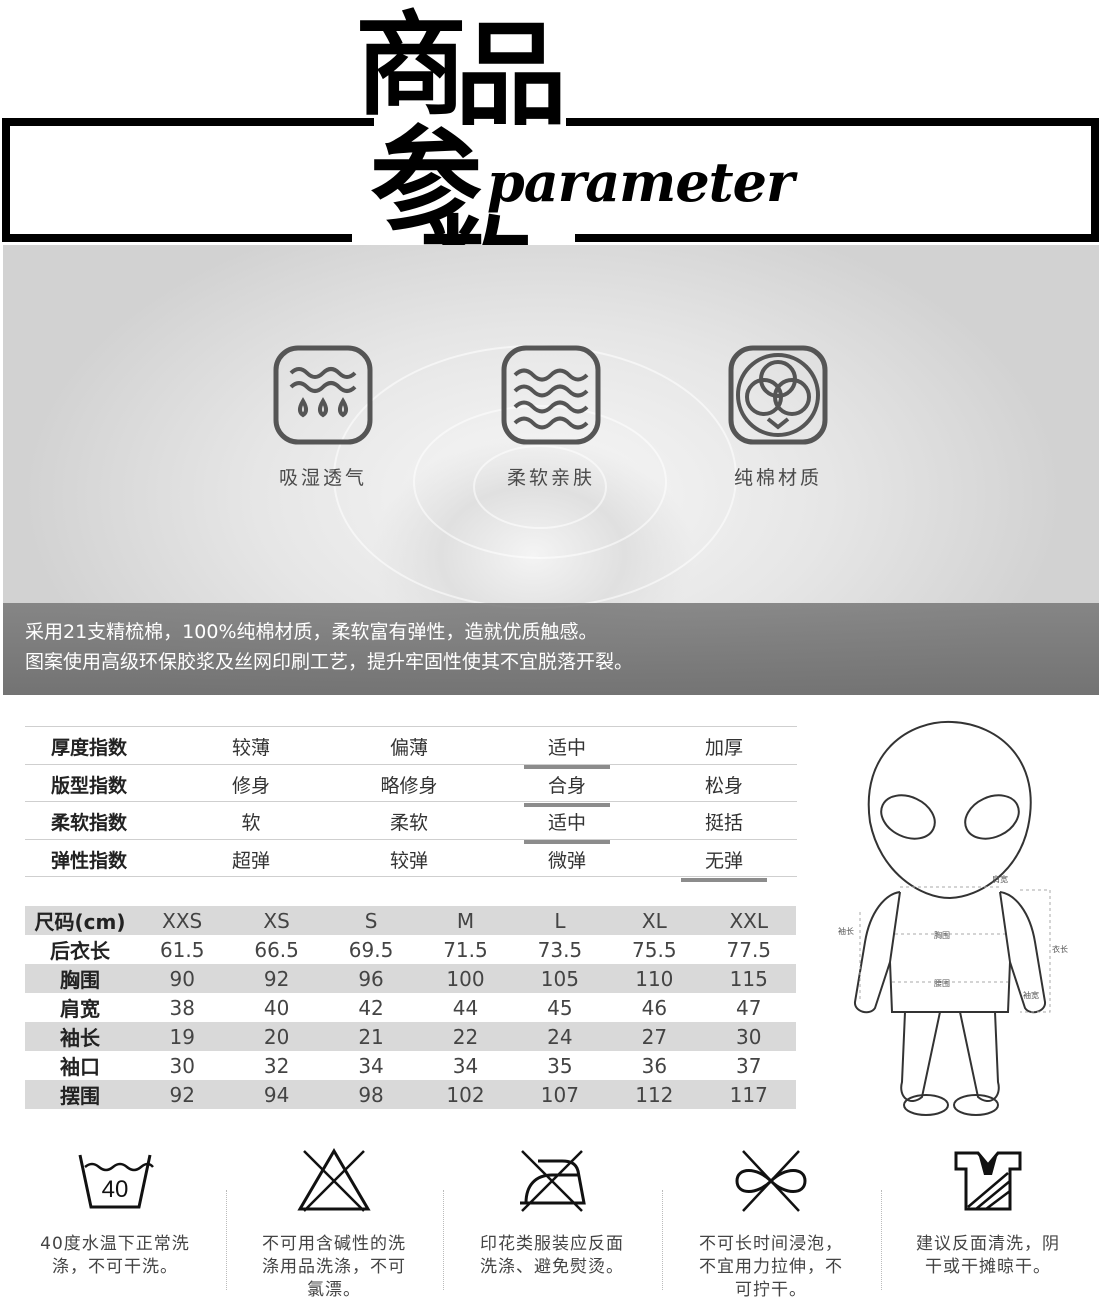 Image resolution: width=1099 pixels, height=1305 pixels. What do you see at coordinates (1095, 180) in the screenshot?
I see `frame-right` at bounding box center [1095, 180].